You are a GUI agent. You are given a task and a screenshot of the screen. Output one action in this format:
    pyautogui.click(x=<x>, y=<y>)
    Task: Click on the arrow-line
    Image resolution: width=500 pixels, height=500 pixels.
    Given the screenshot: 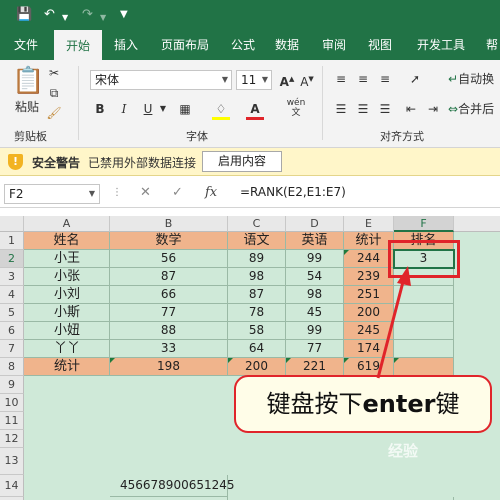 What is the action you would take?
    pyautogui.click(x=391, y=328)
    